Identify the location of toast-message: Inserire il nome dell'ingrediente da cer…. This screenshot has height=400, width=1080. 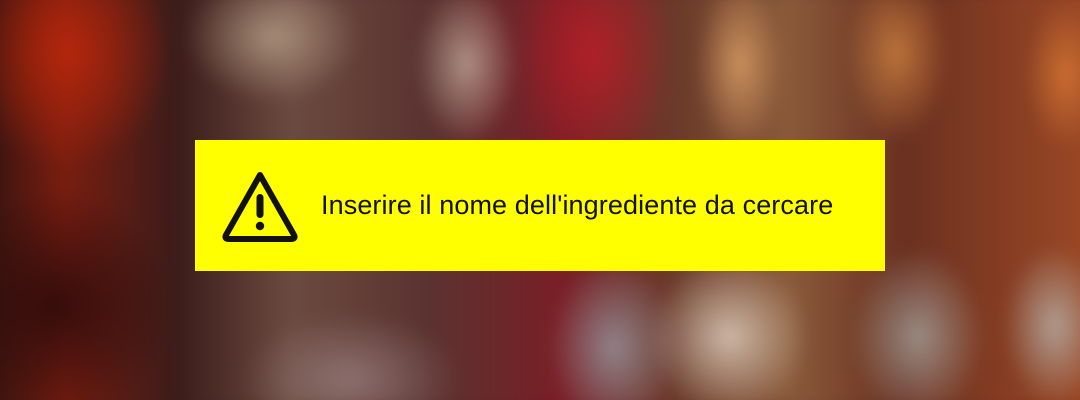
(577, 205).